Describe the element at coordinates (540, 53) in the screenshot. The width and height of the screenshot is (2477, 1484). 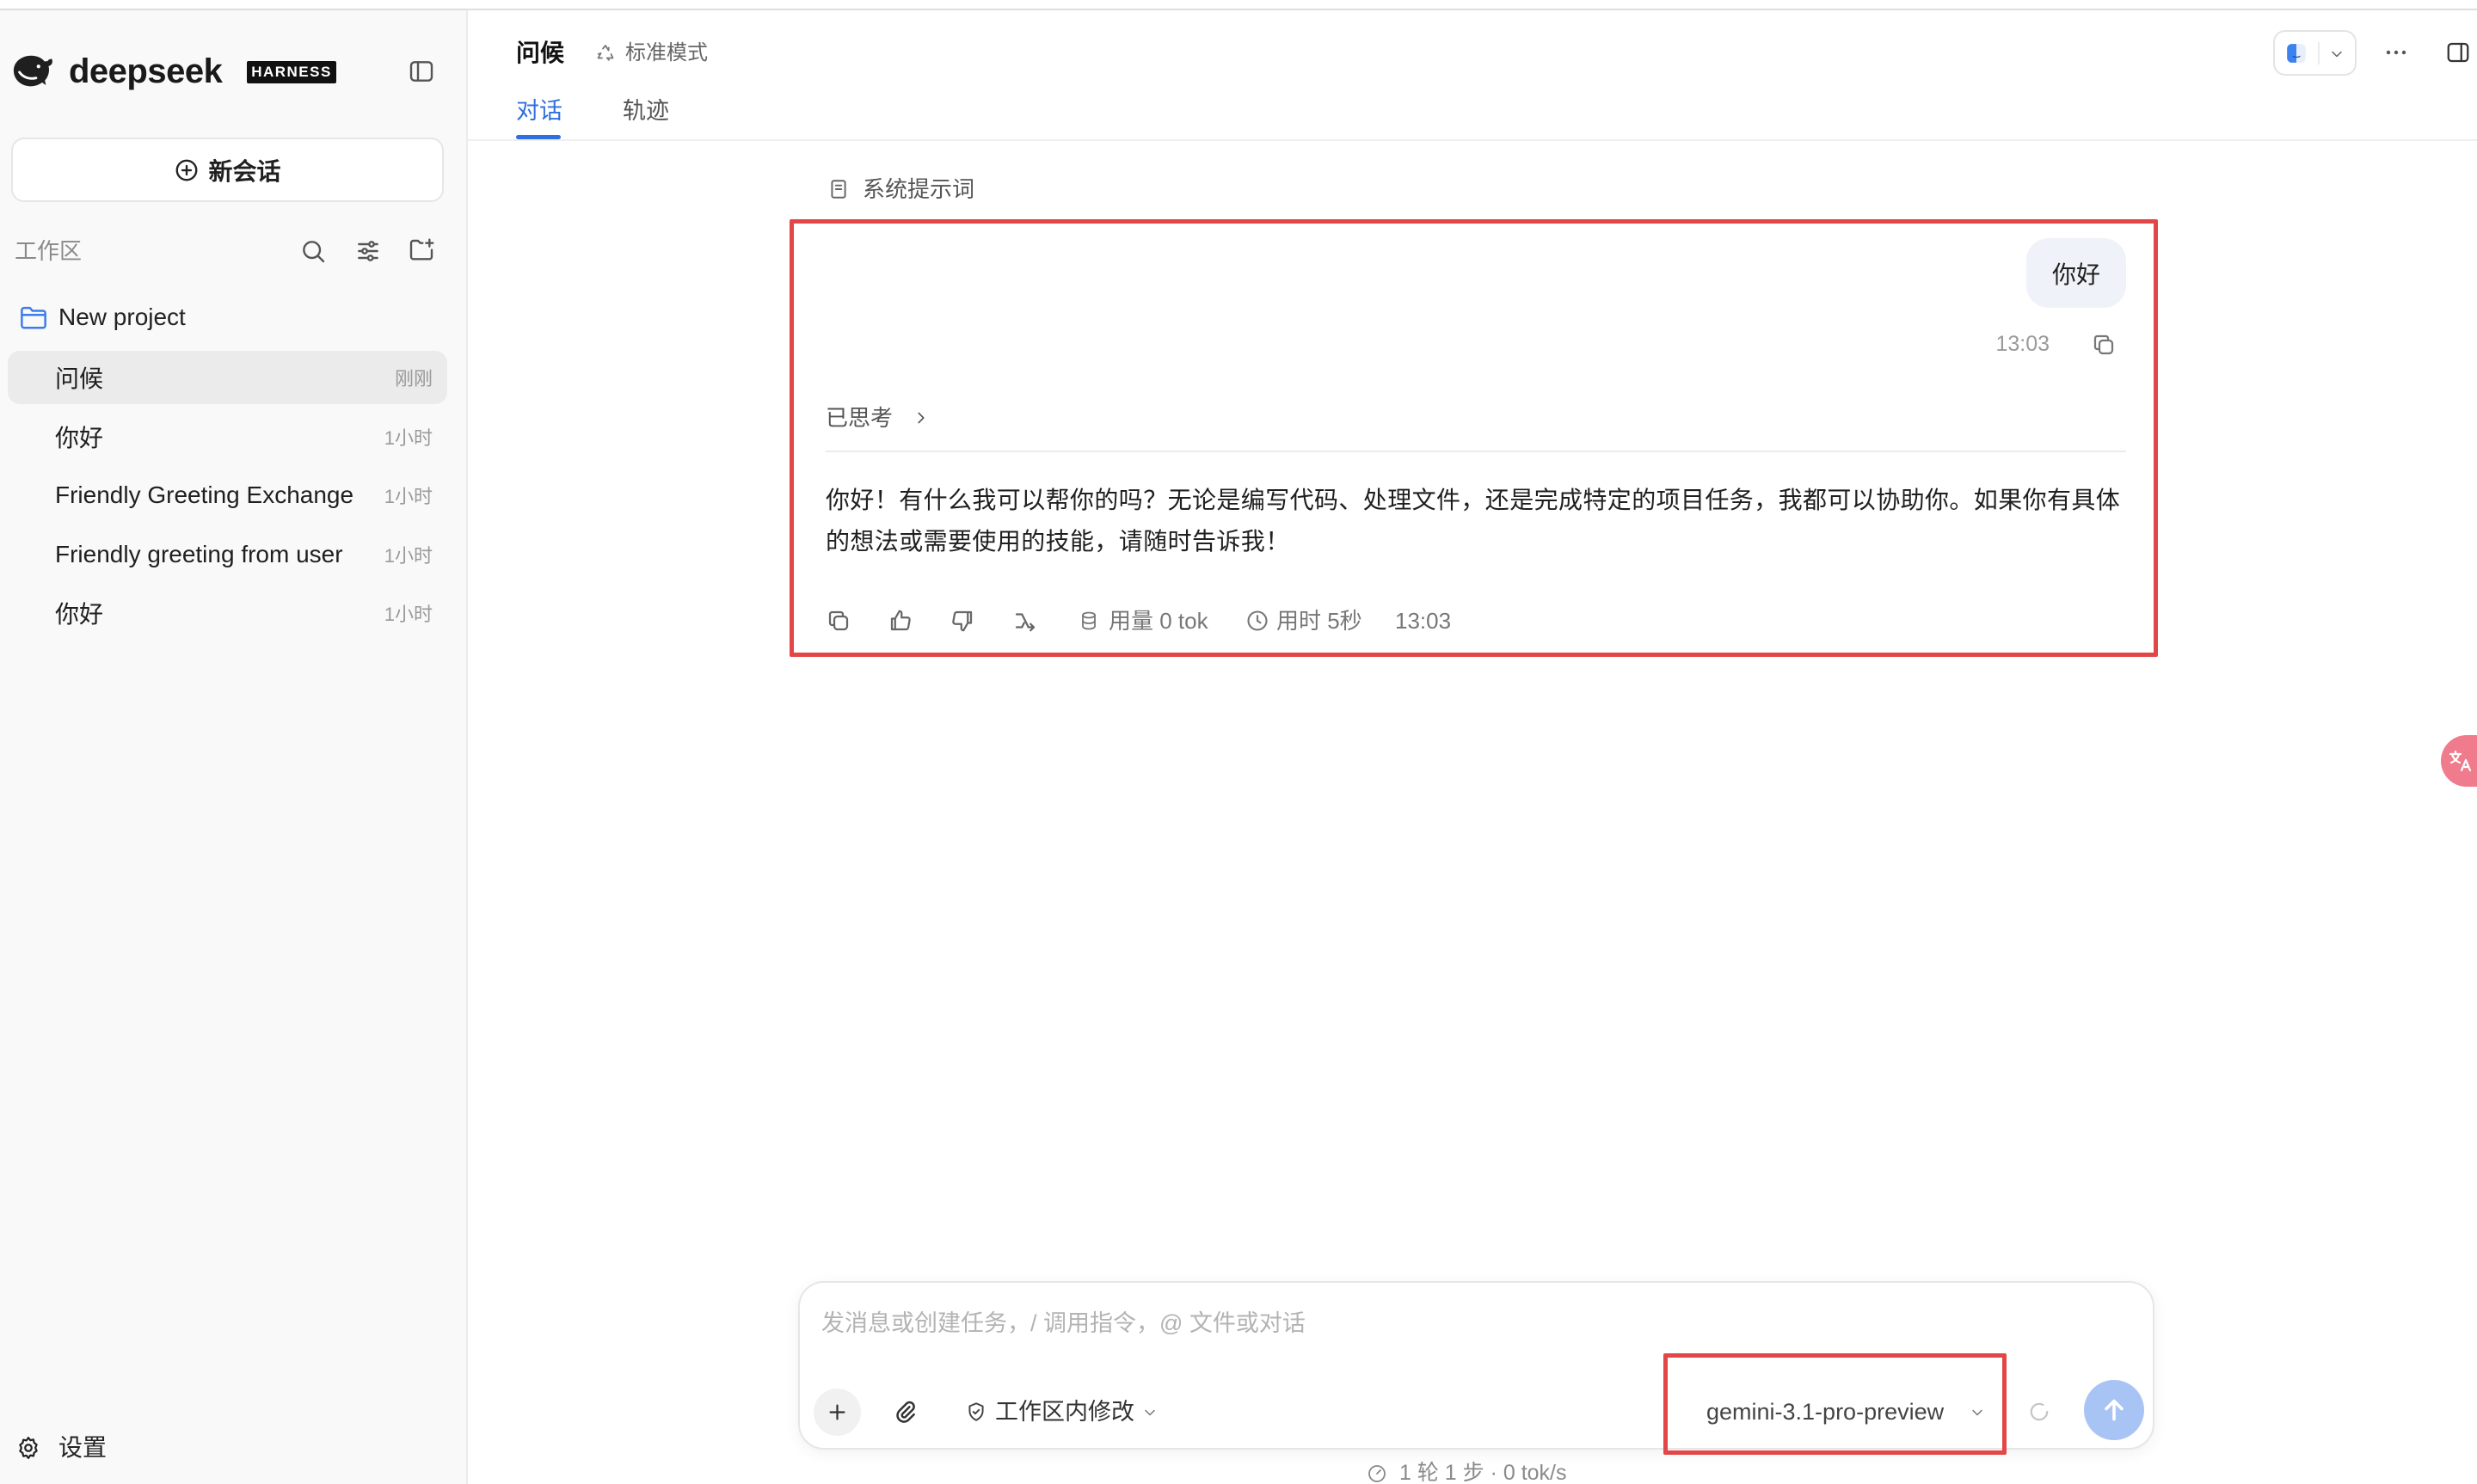
I see `page-title: 问候` at that location.